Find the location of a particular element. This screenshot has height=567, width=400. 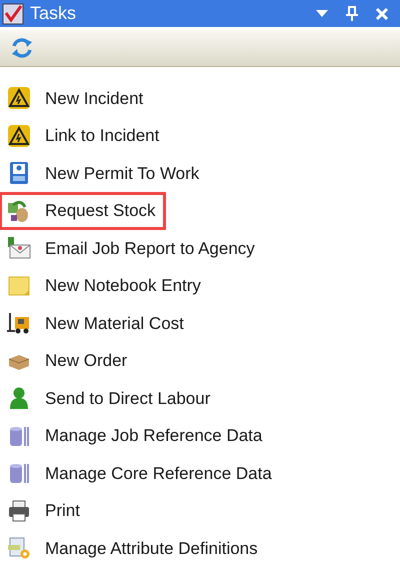

task-item: Manage Core Reference Data is located at coordinates (141, 473).